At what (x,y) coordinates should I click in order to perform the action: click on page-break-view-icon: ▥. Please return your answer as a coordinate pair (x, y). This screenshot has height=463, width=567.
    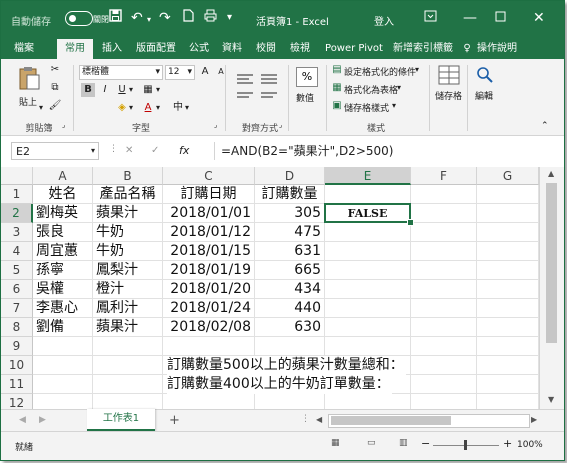
    Looking at the image, I should click on (403, 443).